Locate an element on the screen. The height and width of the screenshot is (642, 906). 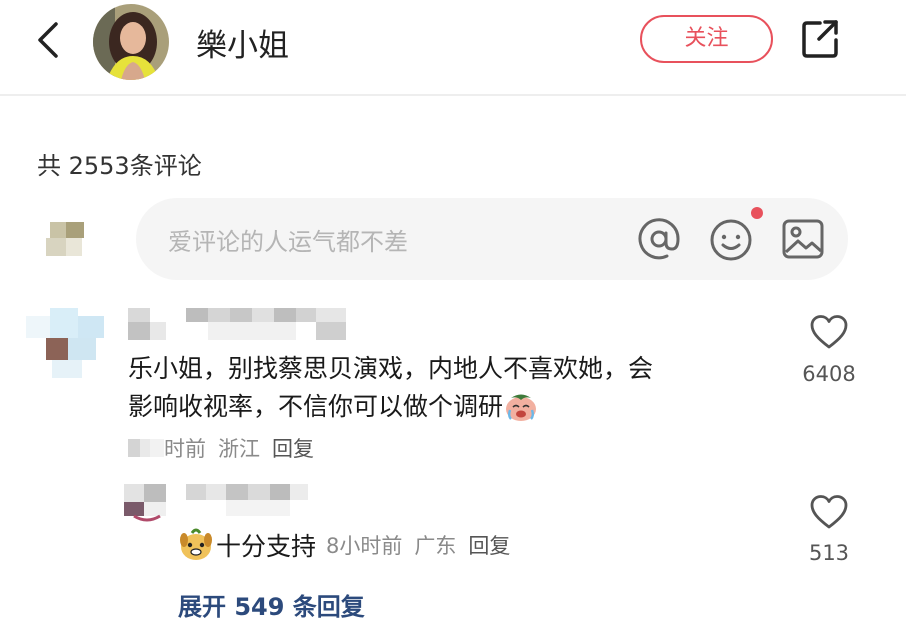
reply-time: 8小时前 is located at coordinates (364, 546).